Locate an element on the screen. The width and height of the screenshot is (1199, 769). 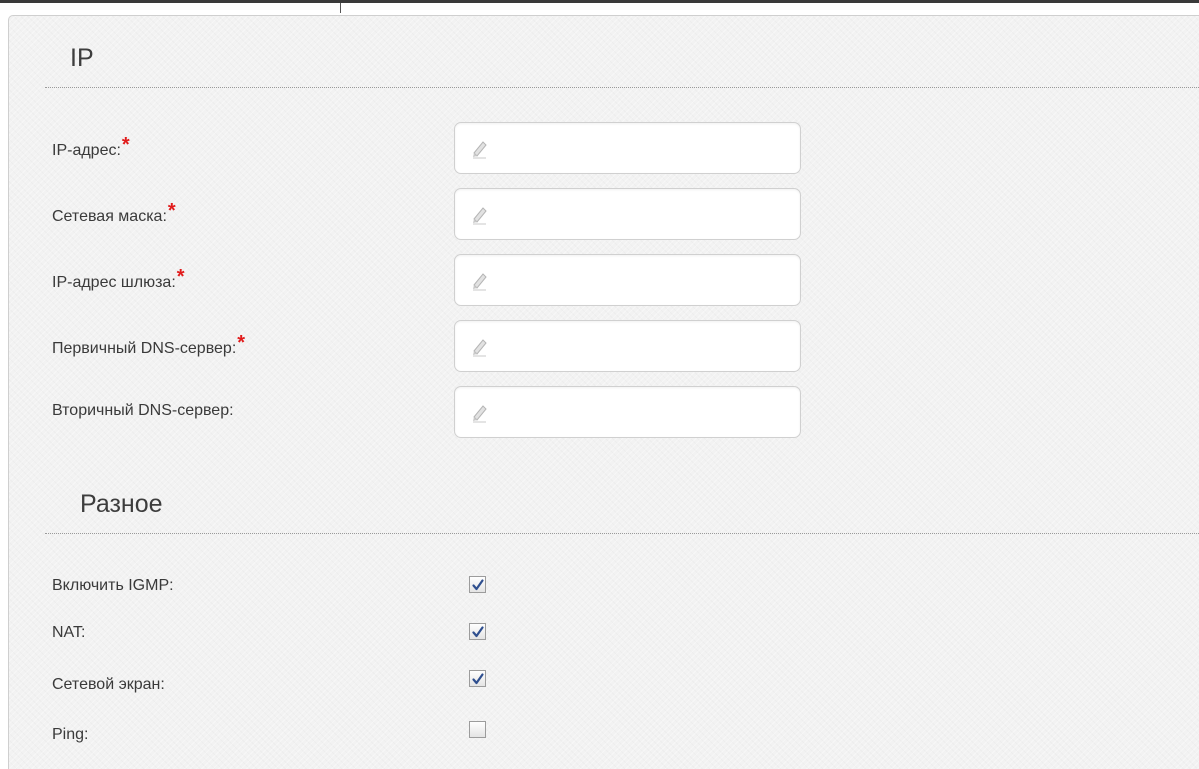
ping-checkbox is located at coordinates (477, 729).